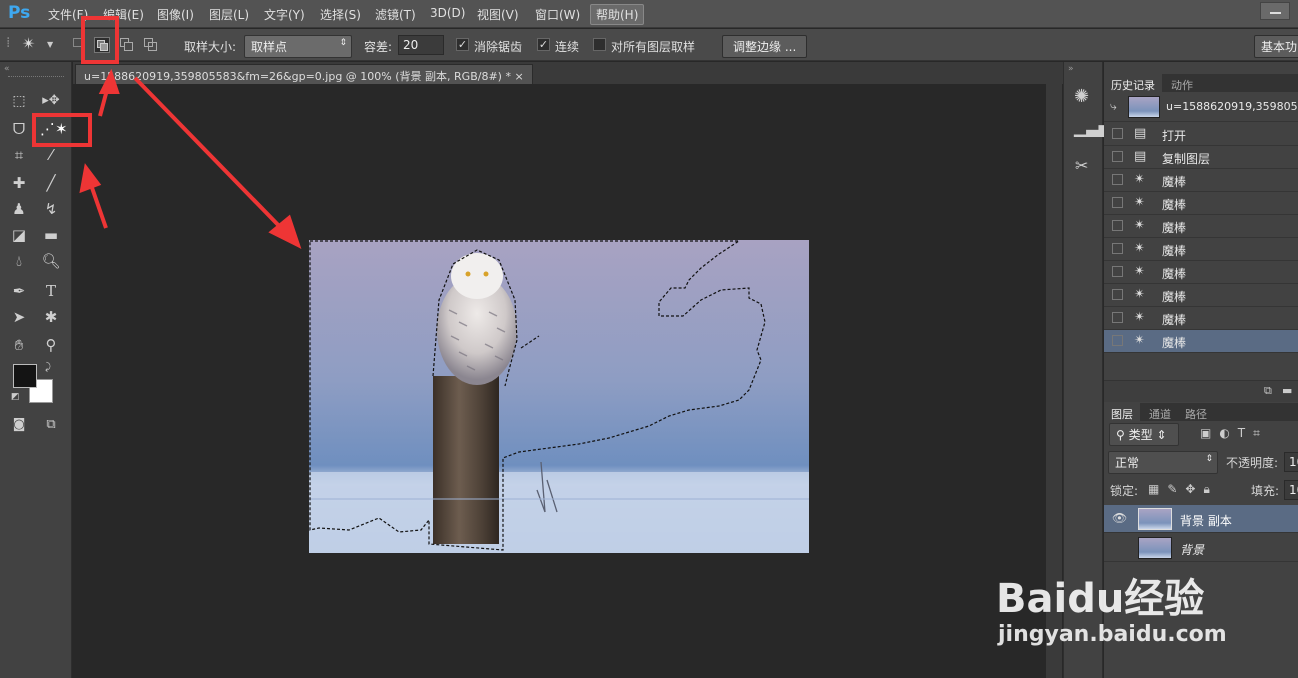  Describe the element at coordinates (1206, 521) in the screenshot. I see `layer-name: 背景 副本` at that location.